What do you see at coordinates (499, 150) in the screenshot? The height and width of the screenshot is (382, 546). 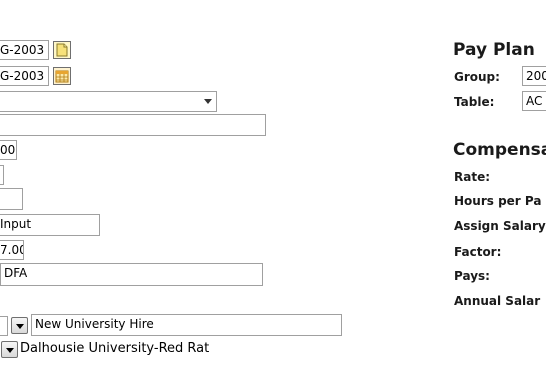 I see `compensation-heading: Compensa` at bounding box center [499, 150].